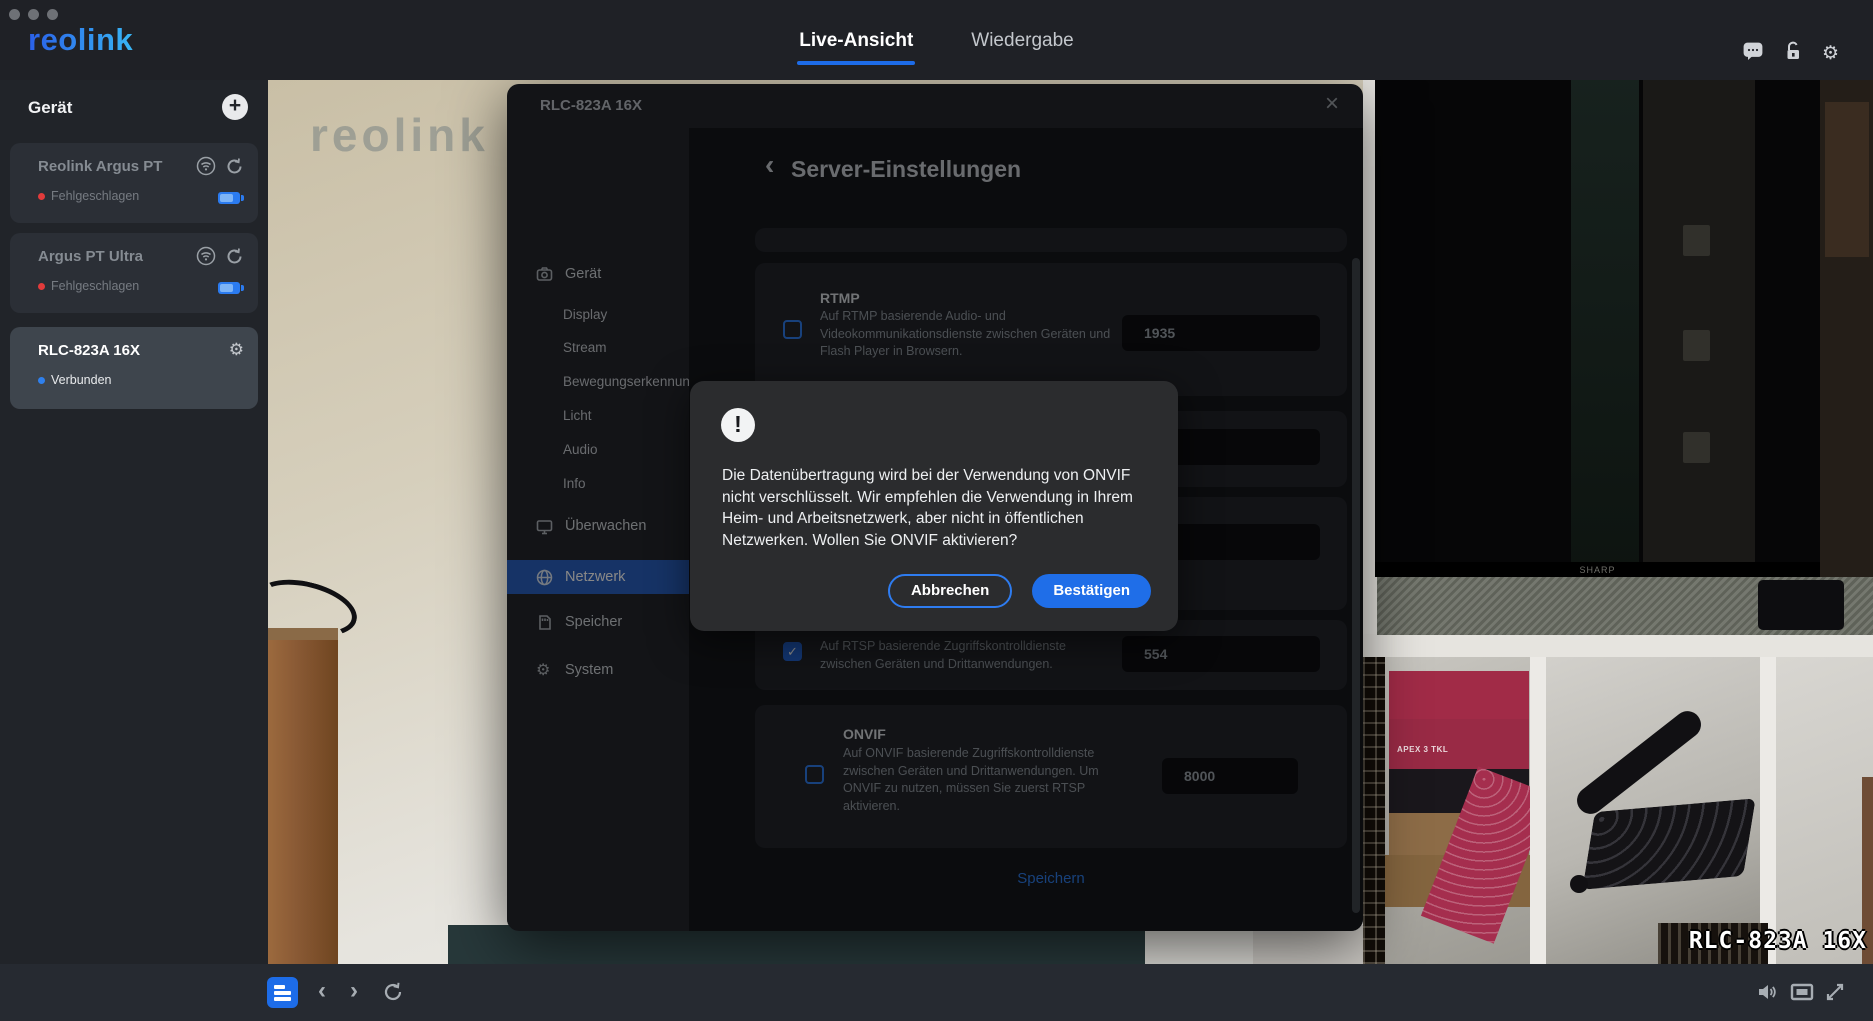 The height and width of the screenshot is (1021, 1873). What do you see at coordinates (1669, 844) in the screenshot?
I see `scene-phone` at bounding box center [1669, 844].